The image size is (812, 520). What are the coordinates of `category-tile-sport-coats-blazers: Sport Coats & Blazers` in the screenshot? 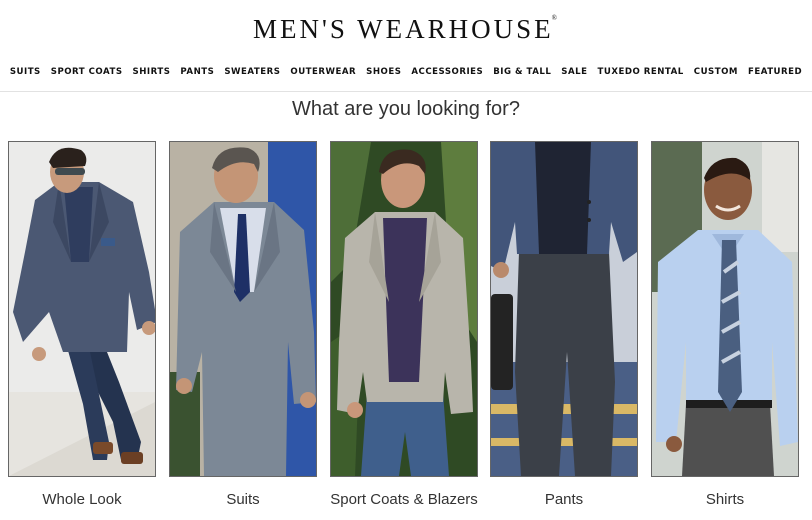 It's located at (404, 324).